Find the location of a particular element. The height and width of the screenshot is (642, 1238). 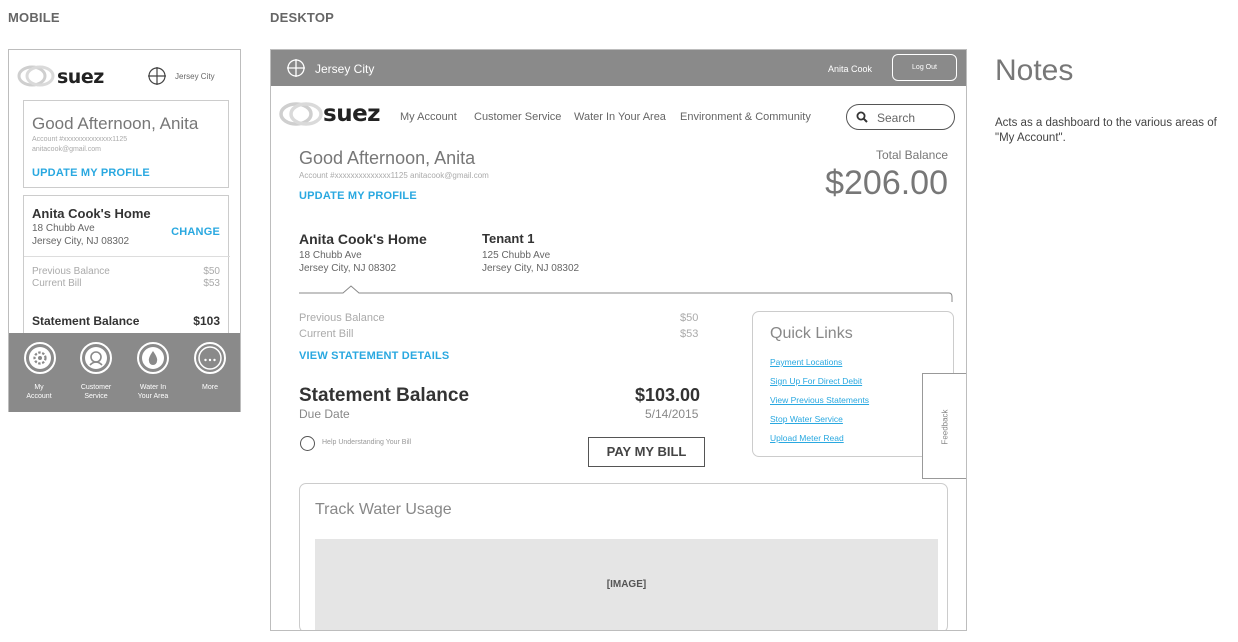

mobile-nav-my-account: My Account is located at coordinates (39, 372).